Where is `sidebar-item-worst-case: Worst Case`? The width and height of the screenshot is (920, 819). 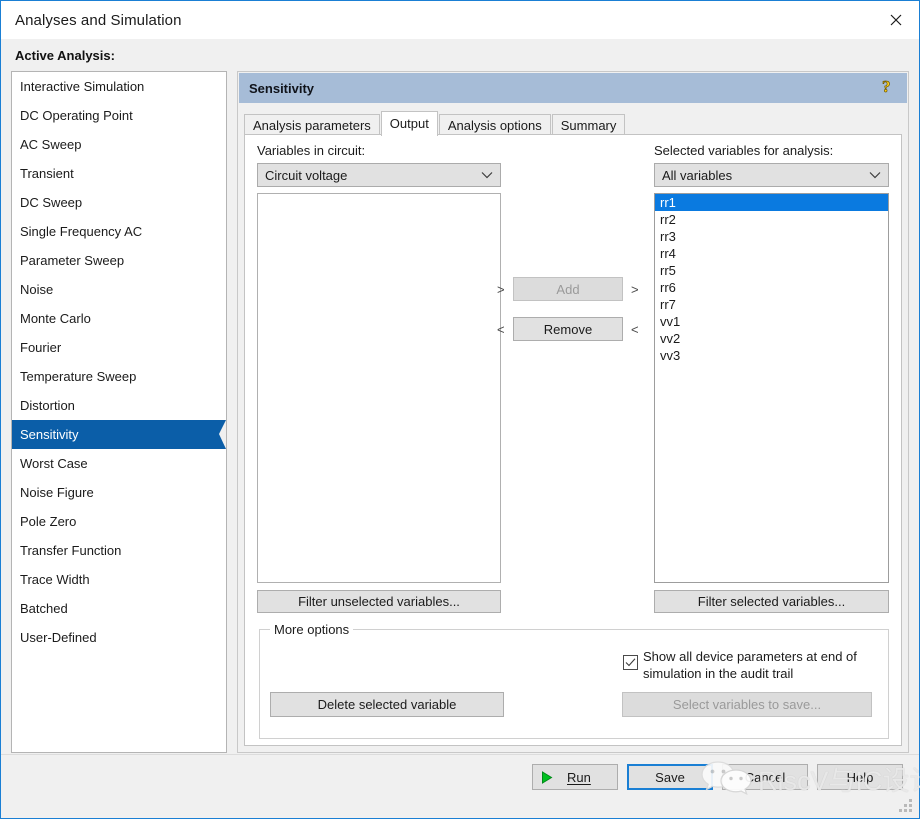
sidebar-item-worst-case: Worst Case is located at coordinates (119, 463).